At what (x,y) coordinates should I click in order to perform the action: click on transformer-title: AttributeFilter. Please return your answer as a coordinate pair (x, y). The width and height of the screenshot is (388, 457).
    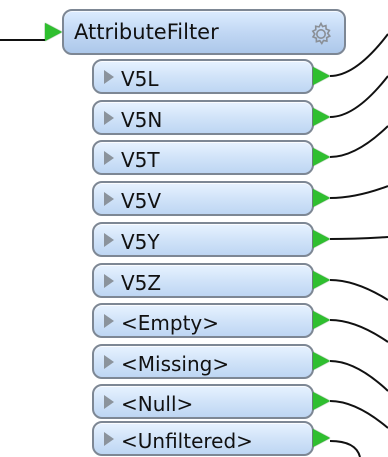
    Looking at the image, I should click on (146, 32).